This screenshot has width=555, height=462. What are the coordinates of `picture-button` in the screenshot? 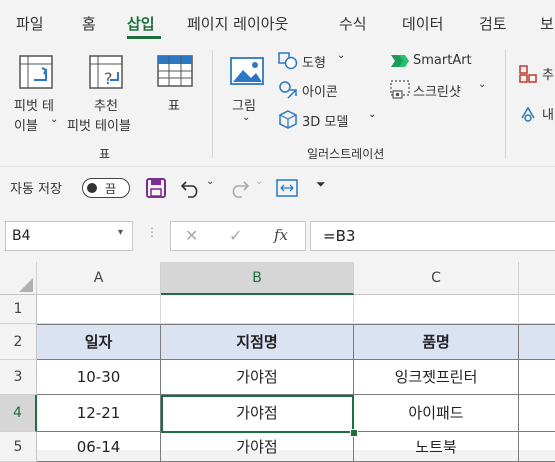 It's located at (247, 73).